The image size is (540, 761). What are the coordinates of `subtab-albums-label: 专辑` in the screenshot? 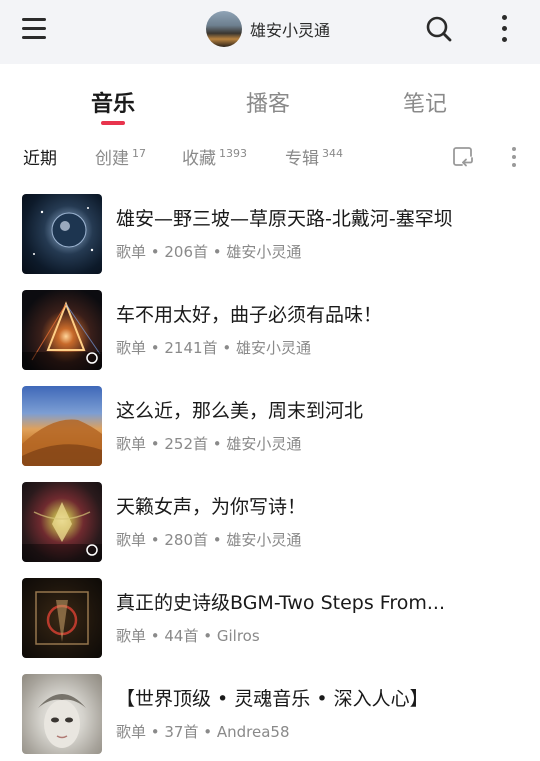 It's located at (302, 159).